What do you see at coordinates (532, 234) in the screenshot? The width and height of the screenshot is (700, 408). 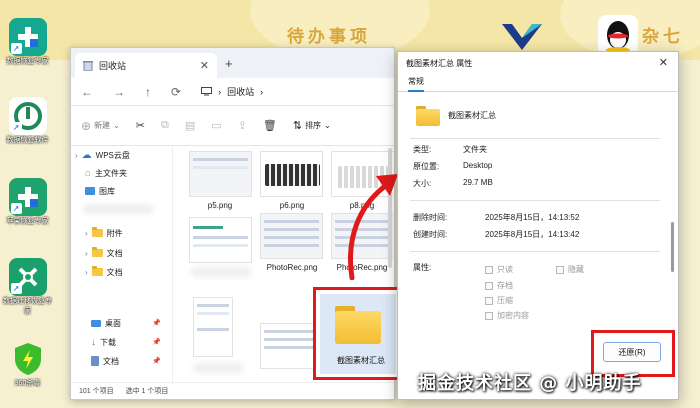 I see `prop-value: 2025年8月15日，14:13:42` at bounding box center [532, 234].